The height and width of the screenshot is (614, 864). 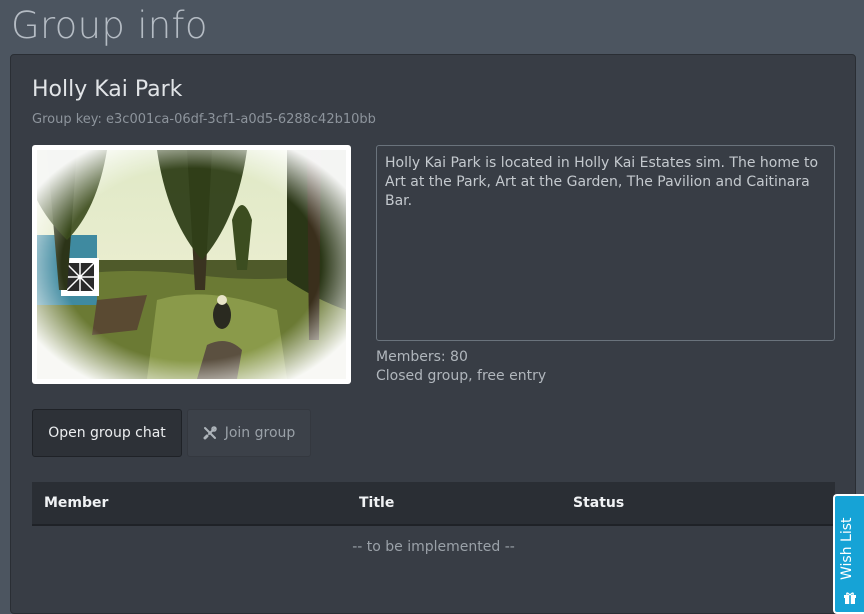 I want to click on column-status: Status, so click(x=598, y=503).